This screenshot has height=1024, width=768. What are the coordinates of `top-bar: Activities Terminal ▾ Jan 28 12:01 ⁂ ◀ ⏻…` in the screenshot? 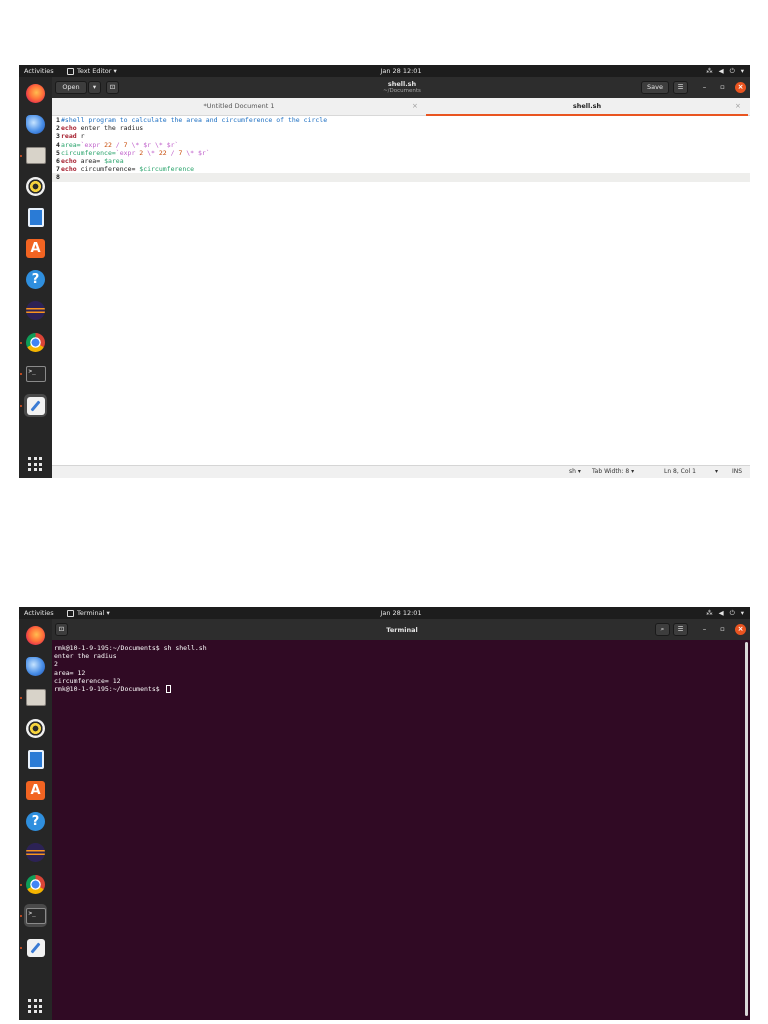 It's located at (384, 613).